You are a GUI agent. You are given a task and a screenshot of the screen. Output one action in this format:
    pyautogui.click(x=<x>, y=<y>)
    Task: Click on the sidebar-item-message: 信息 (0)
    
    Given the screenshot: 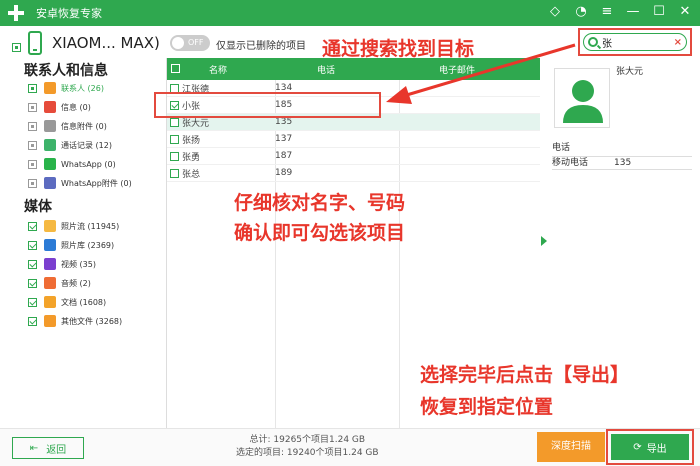 What is the action you would take?
    pyautogui.click(x=59, y=107)
    